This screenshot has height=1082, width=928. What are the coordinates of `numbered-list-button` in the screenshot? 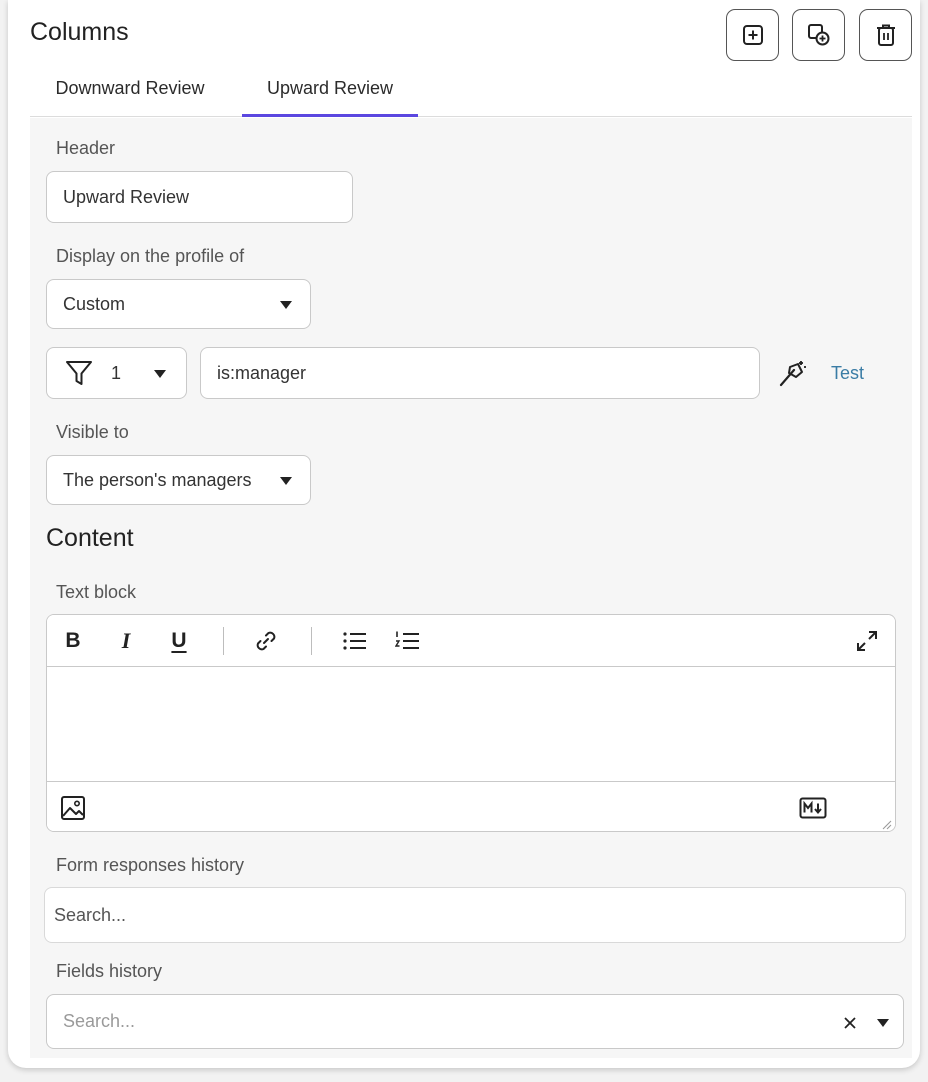 It's located at (408, 641).